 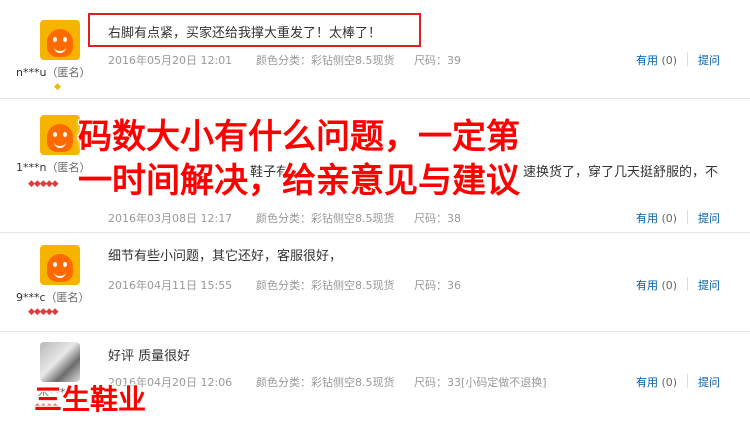 I want to click on review-meta: 2016年04月11日 15:55 颜色分类：彩钻侧空8.5现货 尺码：36, so click(x=284, y=285).